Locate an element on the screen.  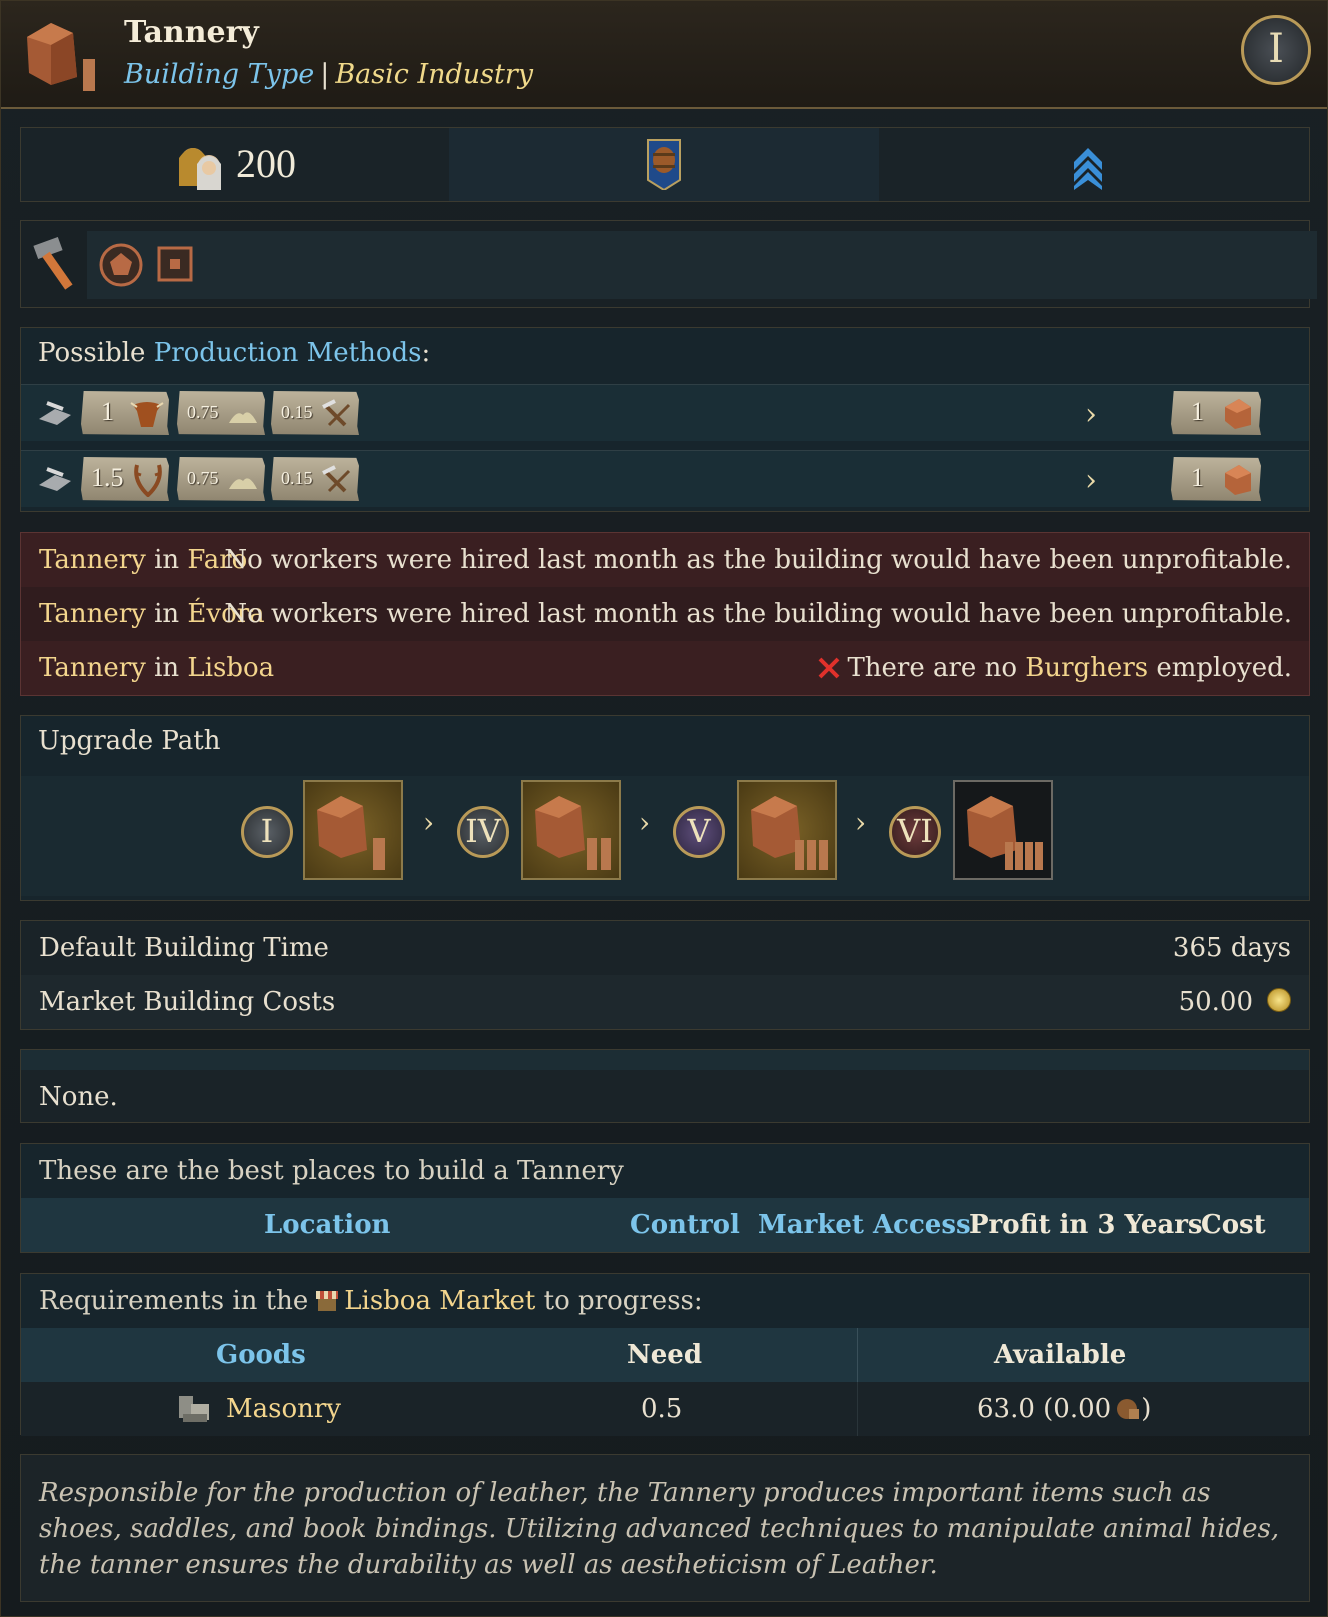
tannery-level-3-icon is located at coordinates (787, 830).